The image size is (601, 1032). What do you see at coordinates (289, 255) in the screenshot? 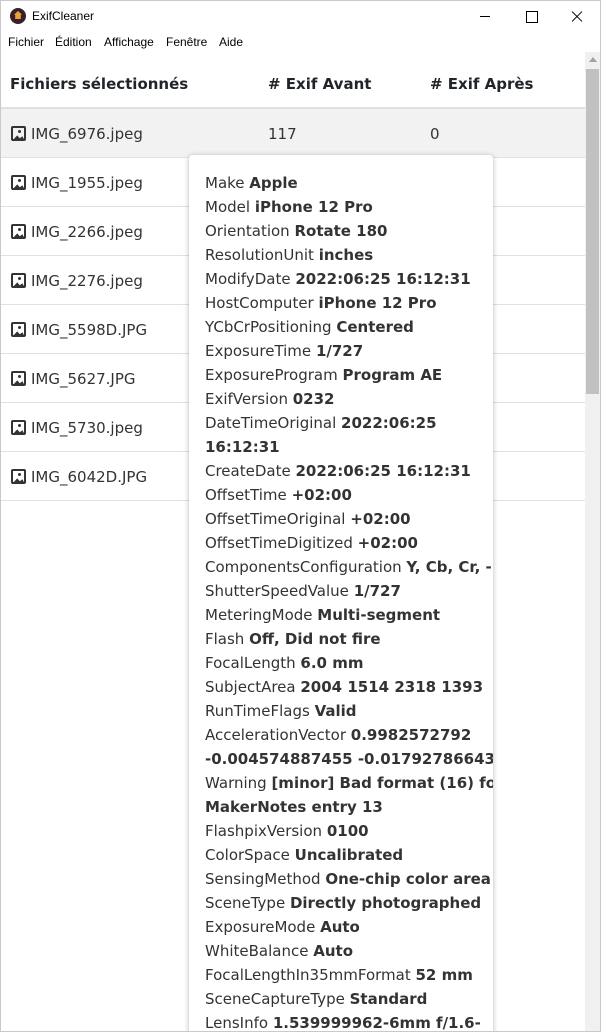
I see `exif-tag-line: ResolutionUnit inches` at bounding box center [289, 255].